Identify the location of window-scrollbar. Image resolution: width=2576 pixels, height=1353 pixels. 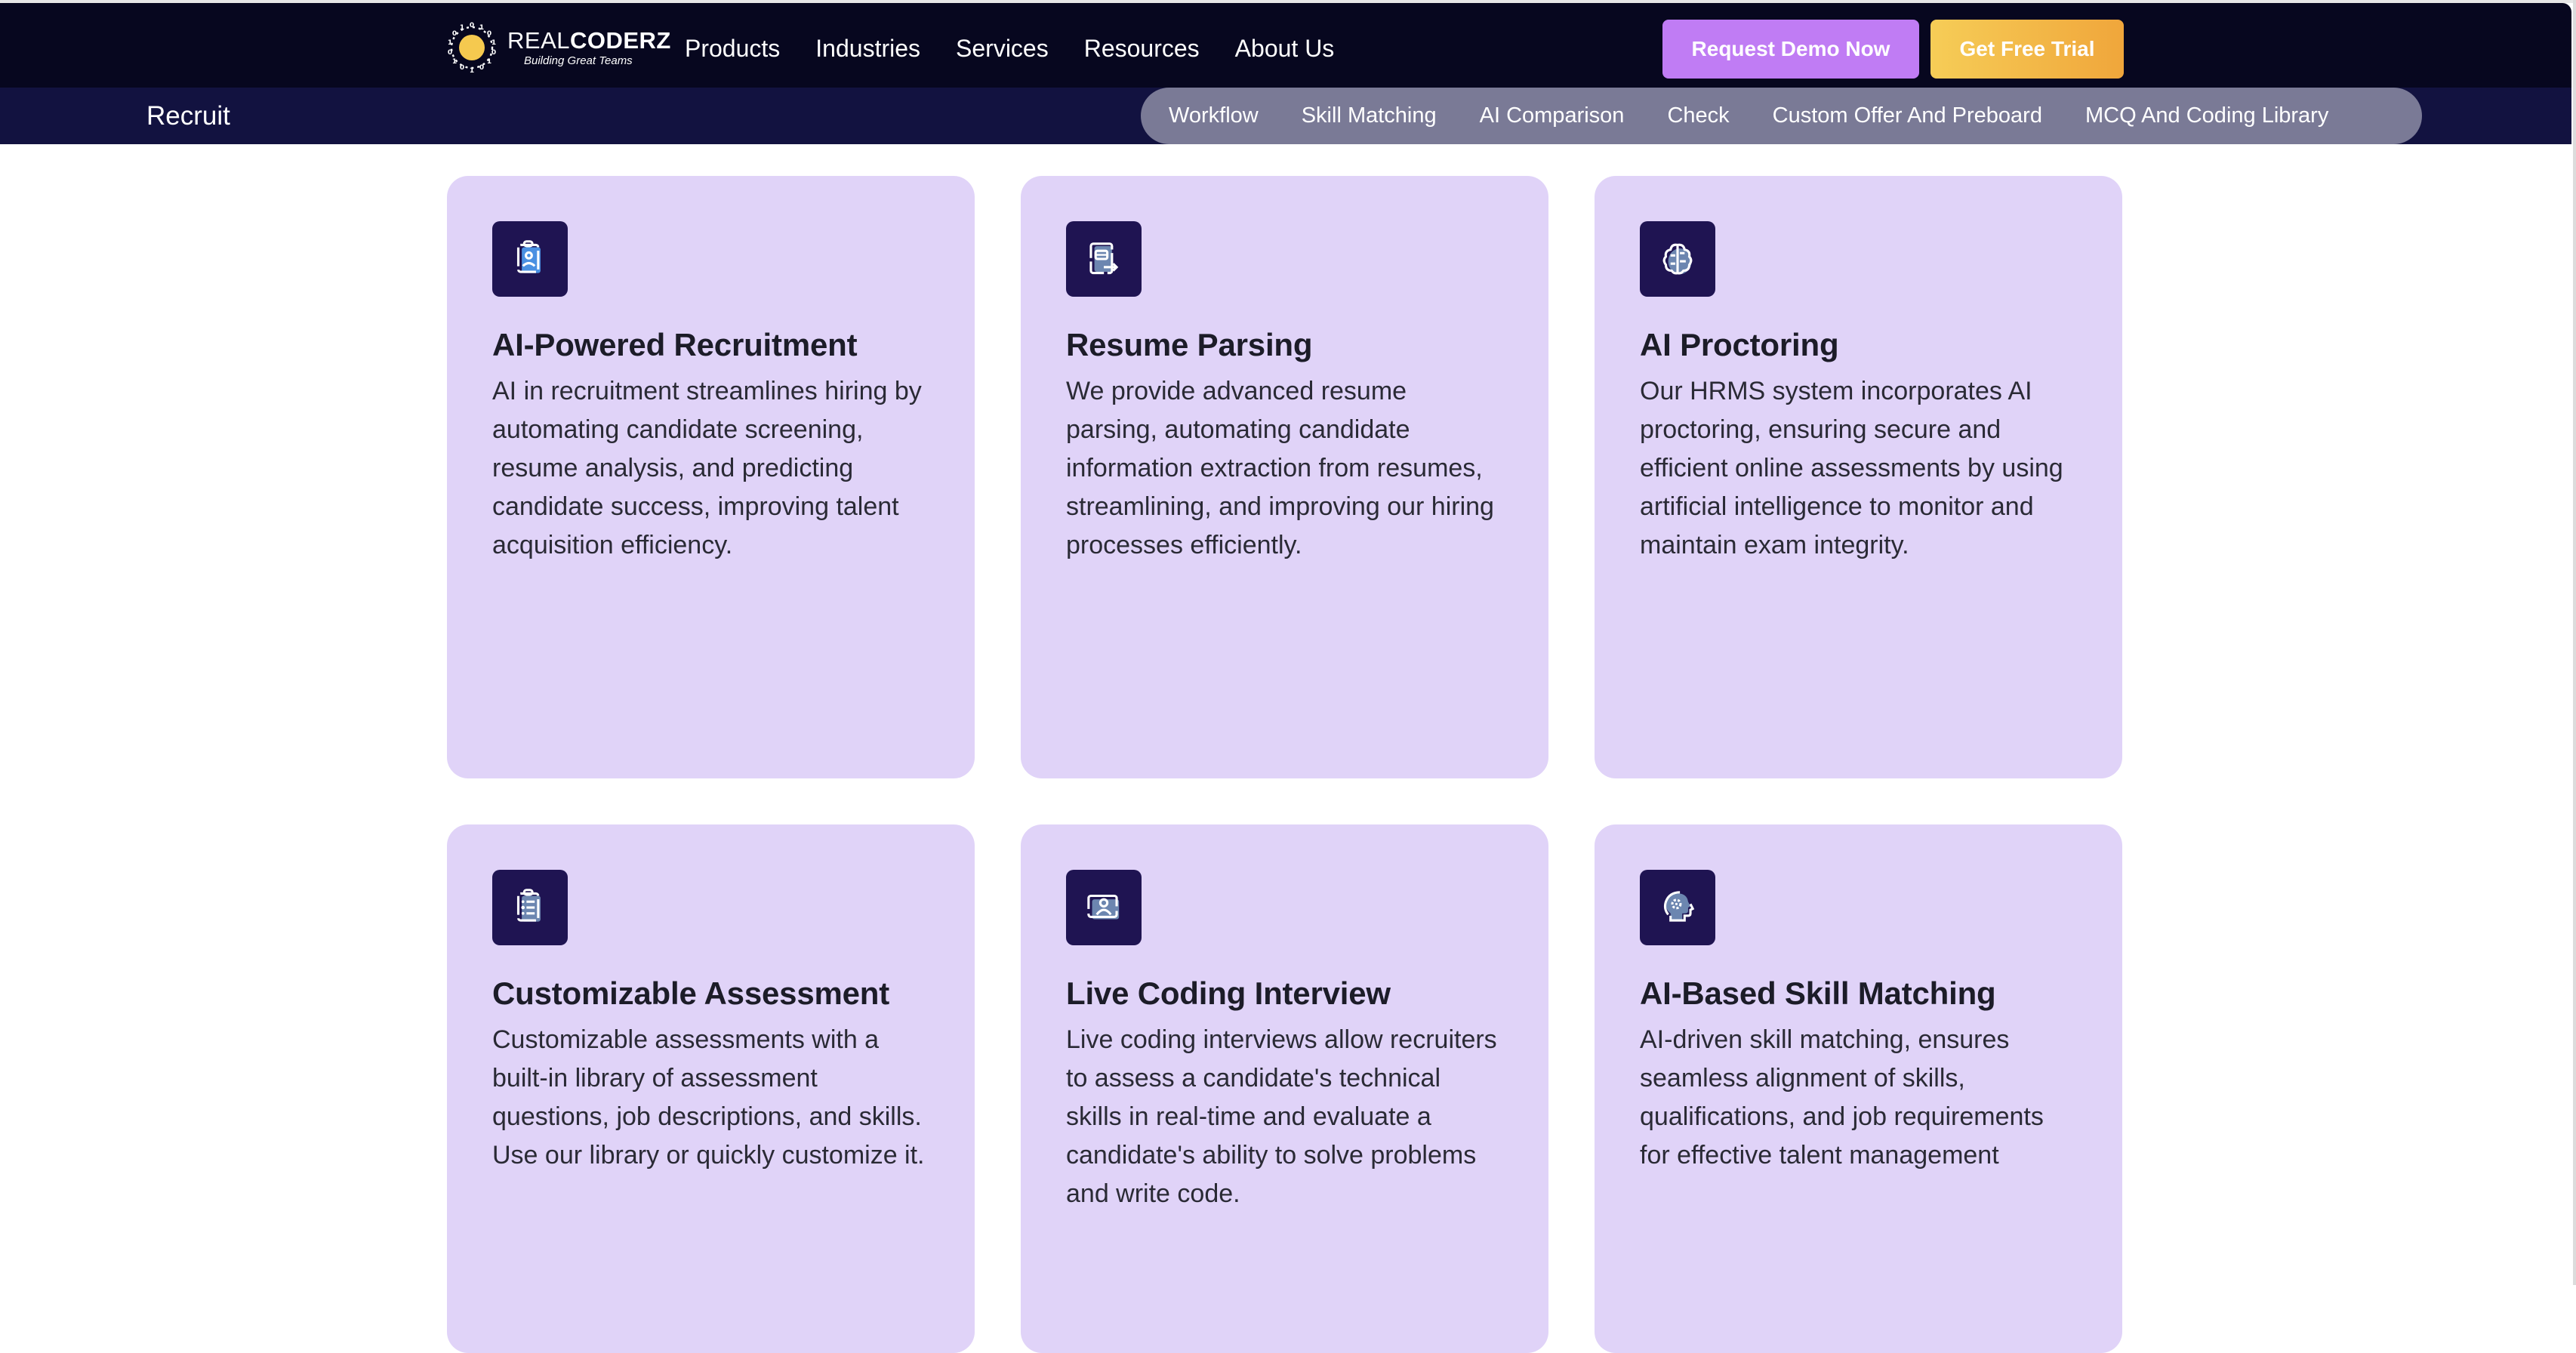
(2574, 642).